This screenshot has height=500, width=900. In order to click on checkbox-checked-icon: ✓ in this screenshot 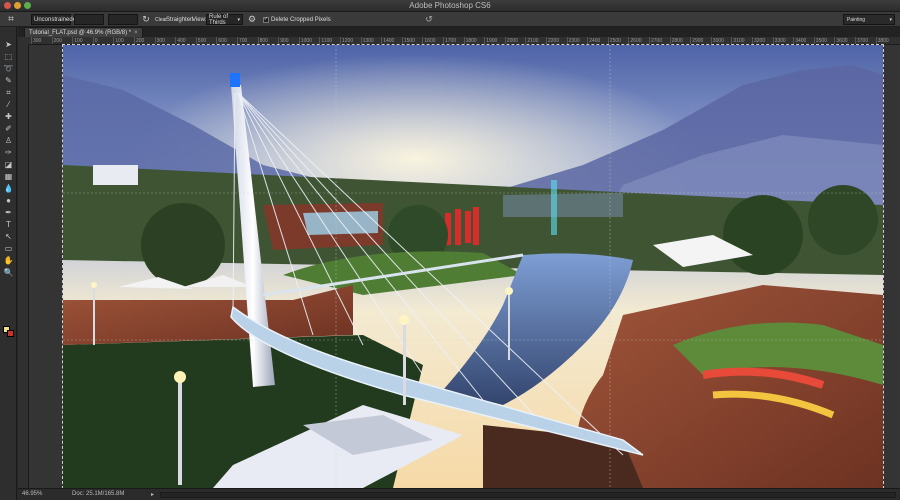, I will do `click(266, 19)`.